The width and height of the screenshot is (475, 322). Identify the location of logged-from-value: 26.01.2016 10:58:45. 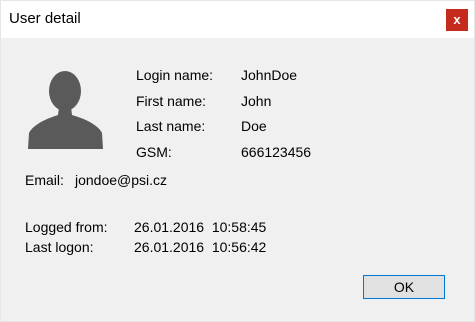
(200, 227).